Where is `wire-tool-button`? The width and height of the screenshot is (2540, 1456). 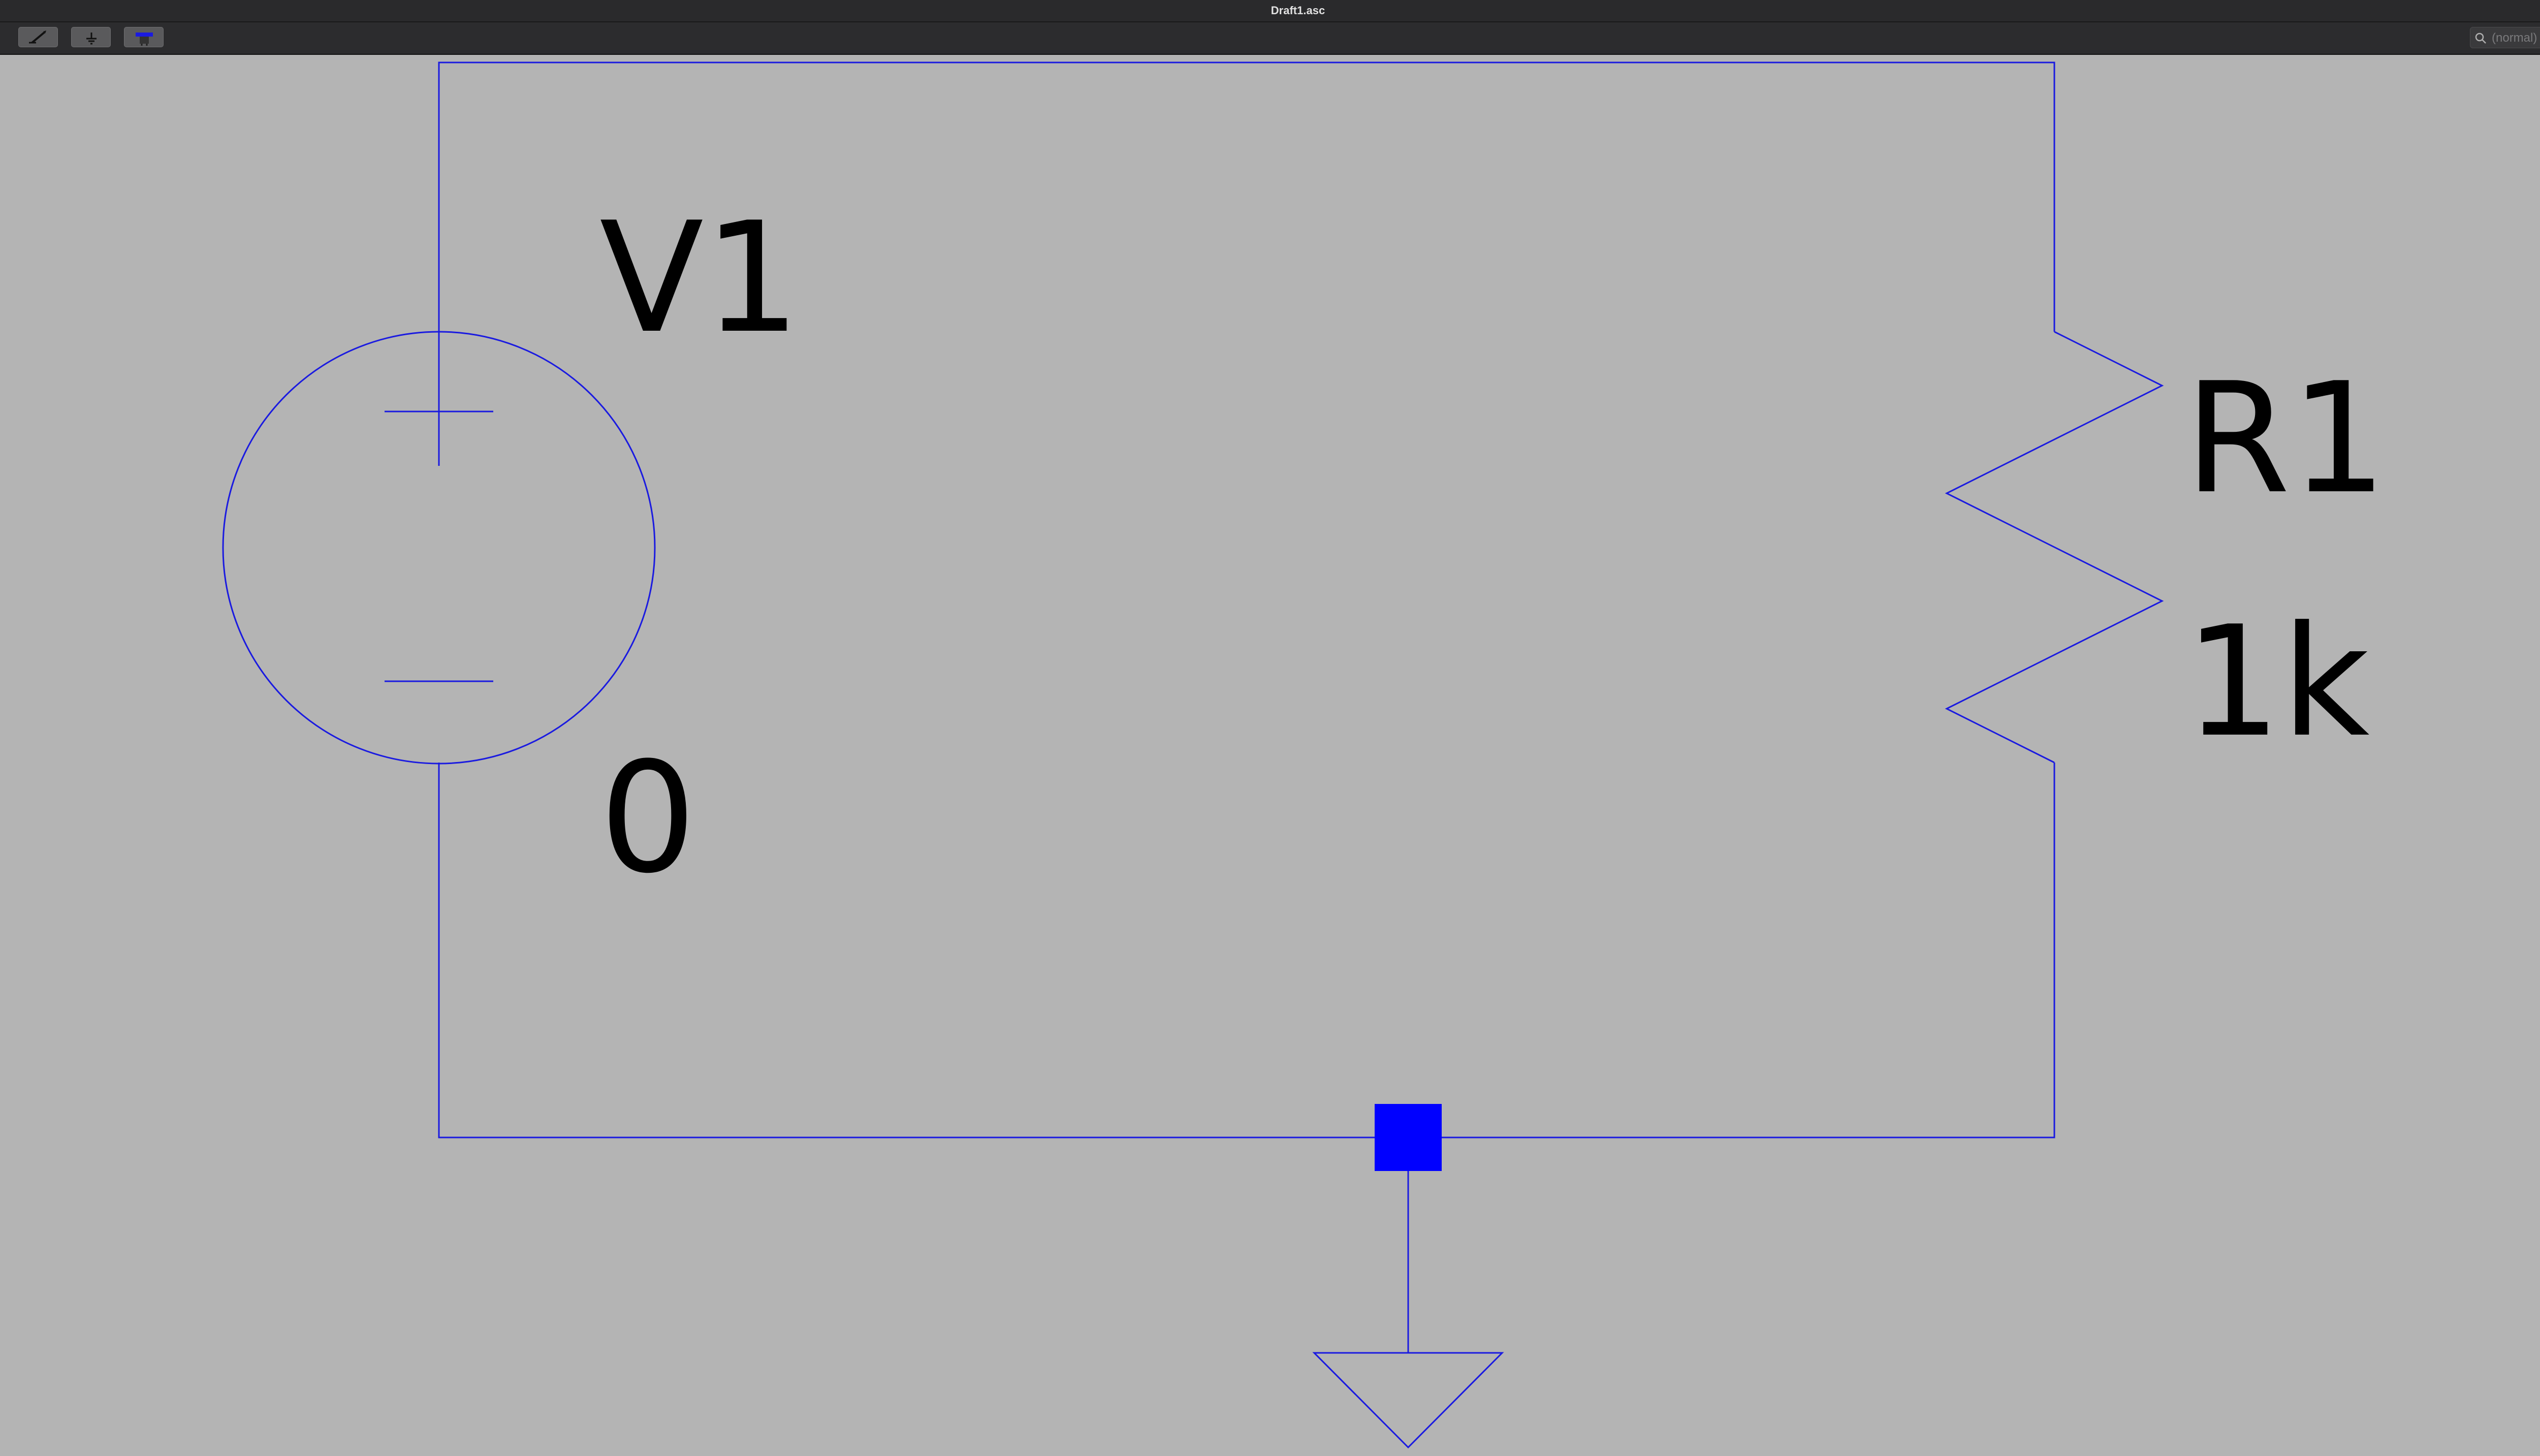
wire-tool-button is located at coordinates (38, 37).